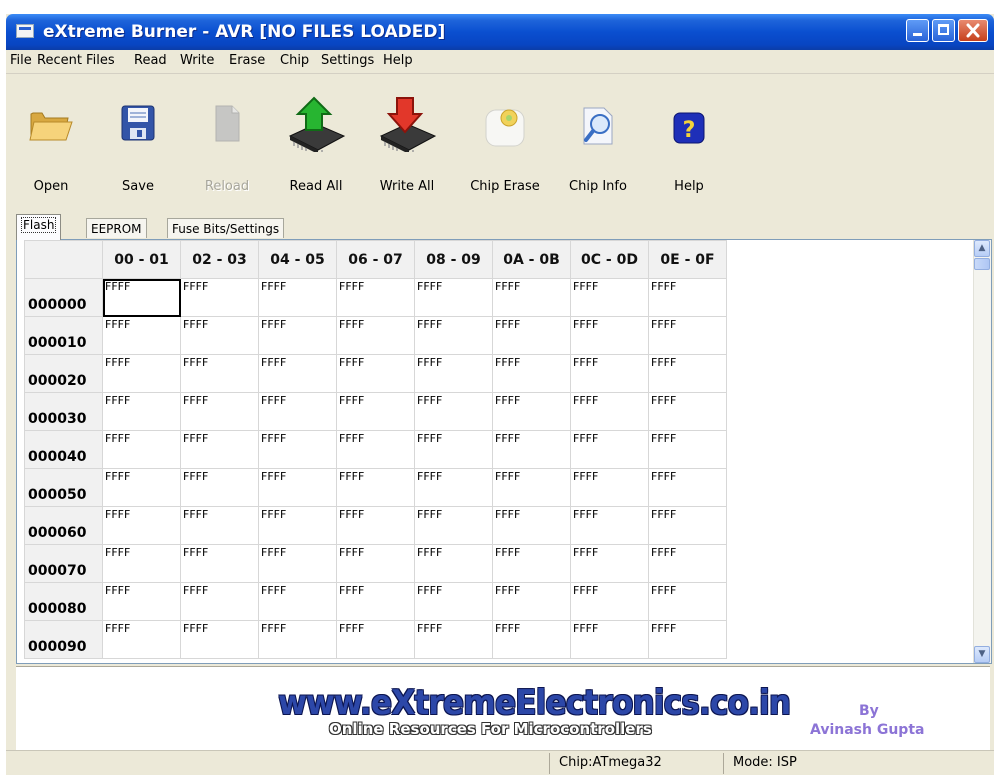 The image size is (994, 775). What do you see at coordinates (116, 228) in the screenshot?
I see `tab-eeprom: EEPROM` at bounding box center [116, 228].